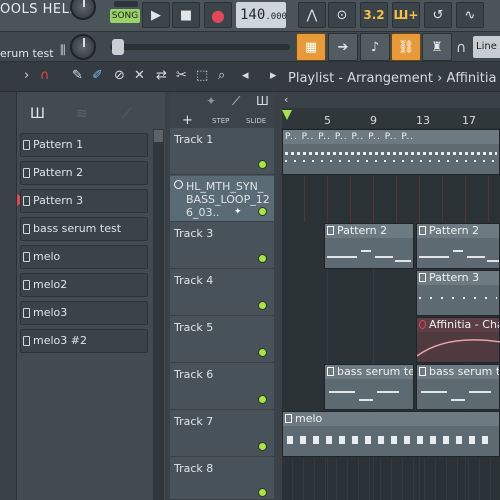 This screenshot has height=500, width=500. What do you see at coordinates (84, 341) in the screenshot?
I see `picker-item-melo3-2: melo3 #2` at bounding box center [84, 341].